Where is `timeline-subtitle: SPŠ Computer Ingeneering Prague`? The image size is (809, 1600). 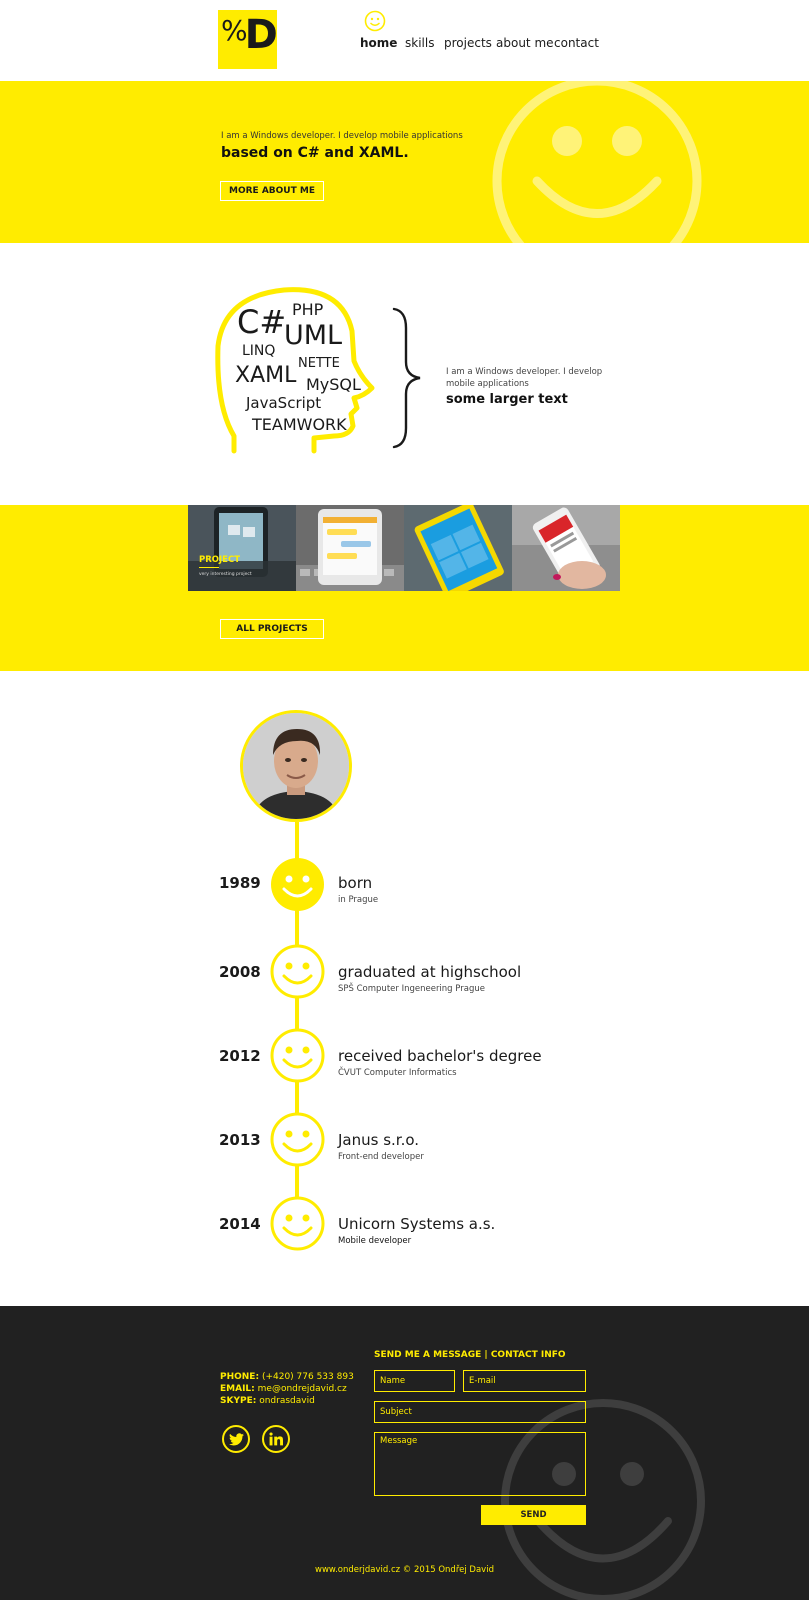
timeline-subtitle: SPŠ Computer Ingeneering Prague is located at coordinates (411, 989).